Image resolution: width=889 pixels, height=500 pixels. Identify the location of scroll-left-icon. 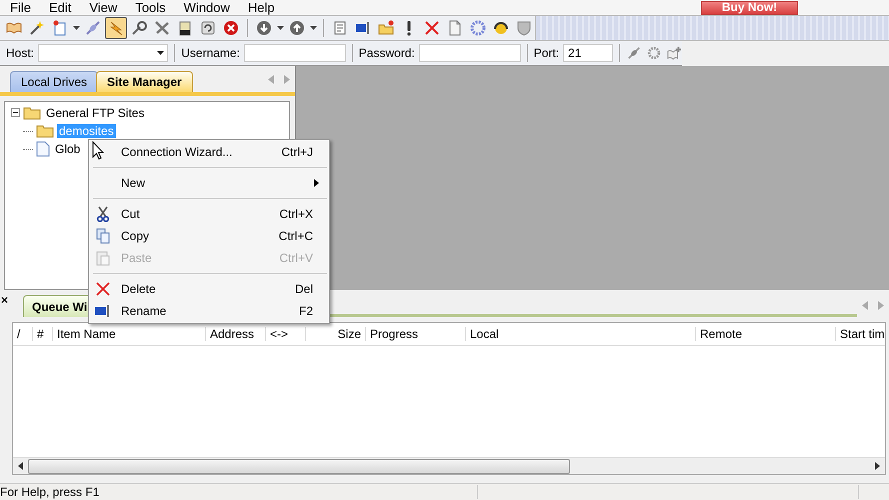
(20, 466).